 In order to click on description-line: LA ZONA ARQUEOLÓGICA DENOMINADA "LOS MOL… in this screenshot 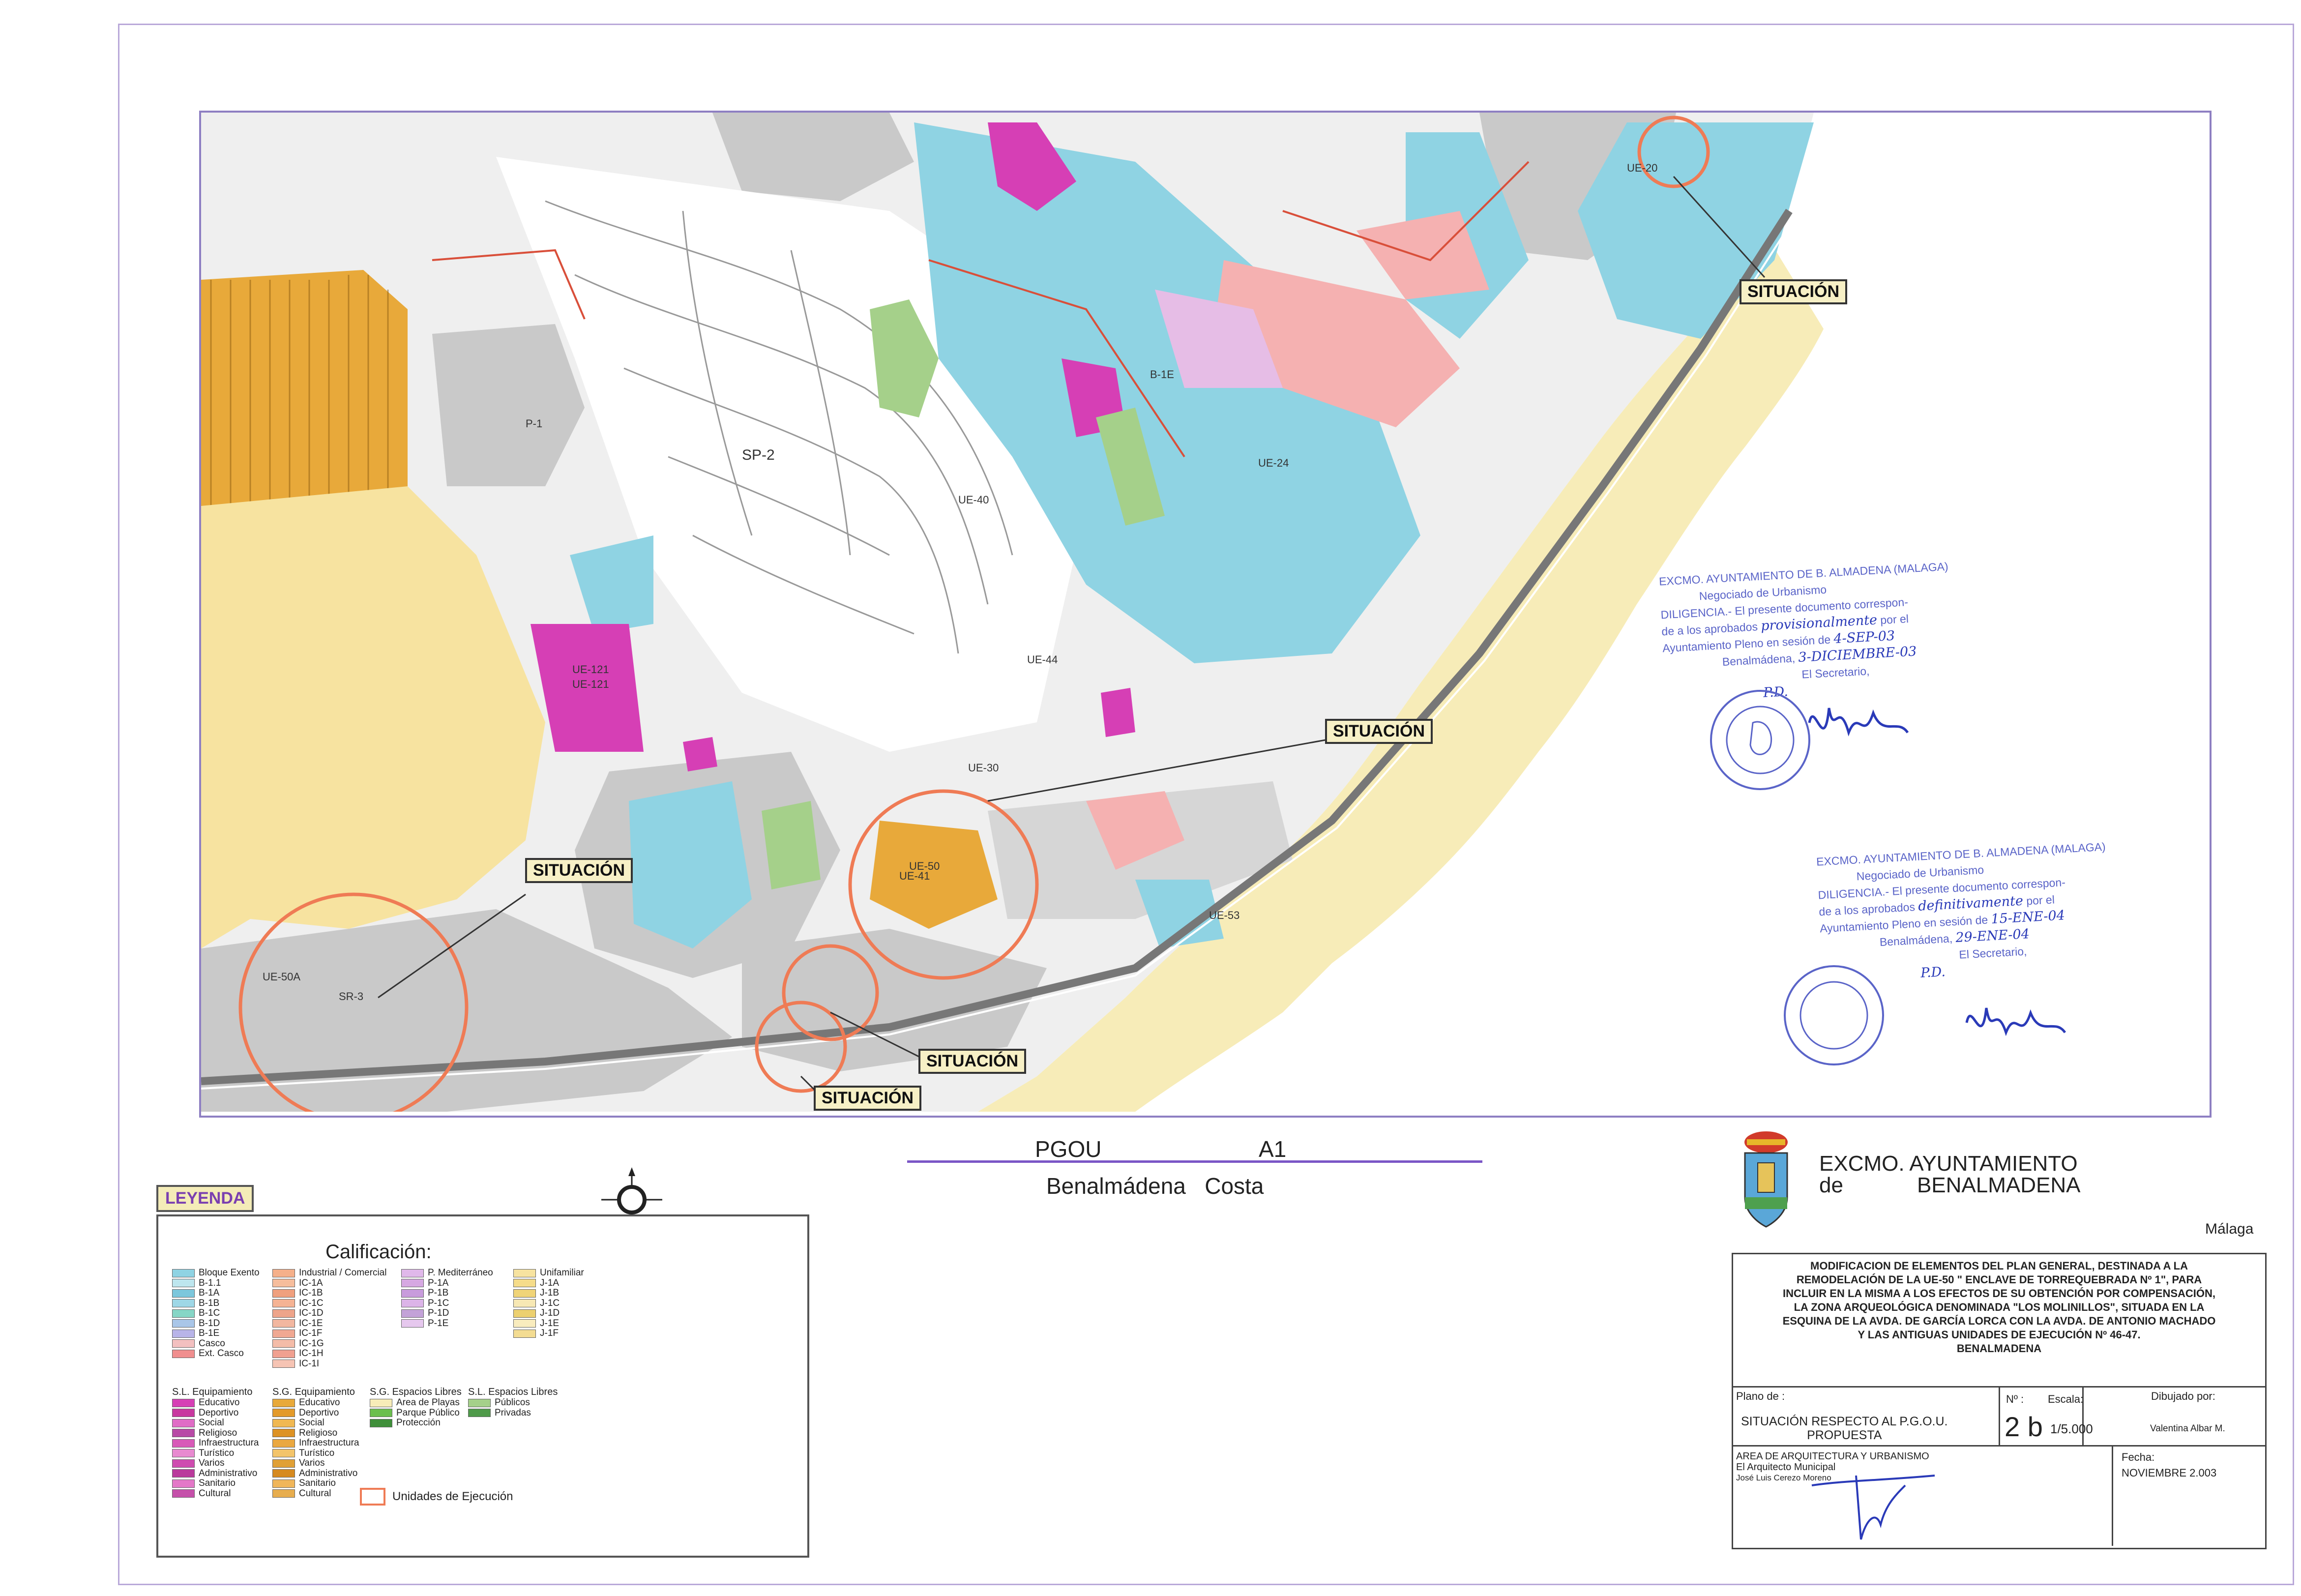, I will do `click(1999, 1307)`.